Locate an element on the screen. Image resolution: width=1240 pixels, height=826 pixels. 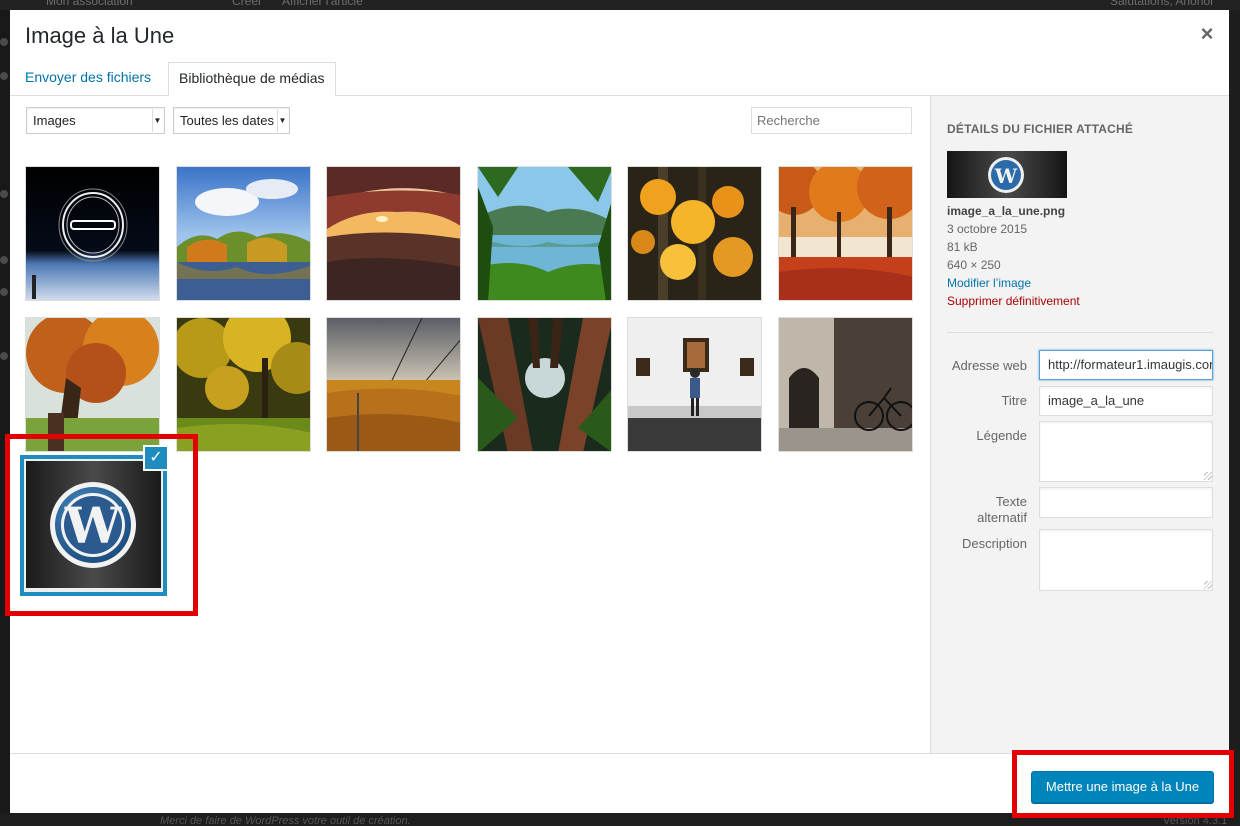
selected-check-icon: ✓ is located at coordinates (156, 458).